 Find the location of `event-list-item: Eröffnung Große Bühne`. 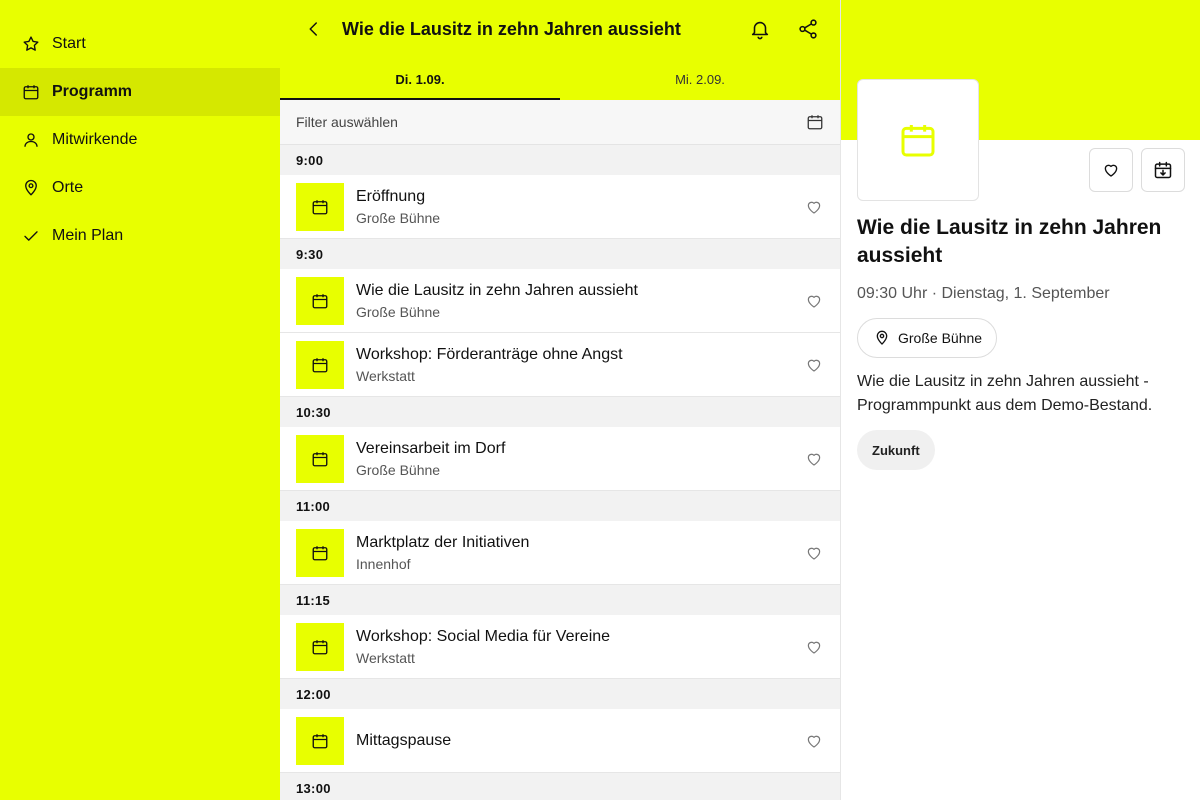

event-list-item: Eröffnung Große Bühne is located at coordinates (560, 207).